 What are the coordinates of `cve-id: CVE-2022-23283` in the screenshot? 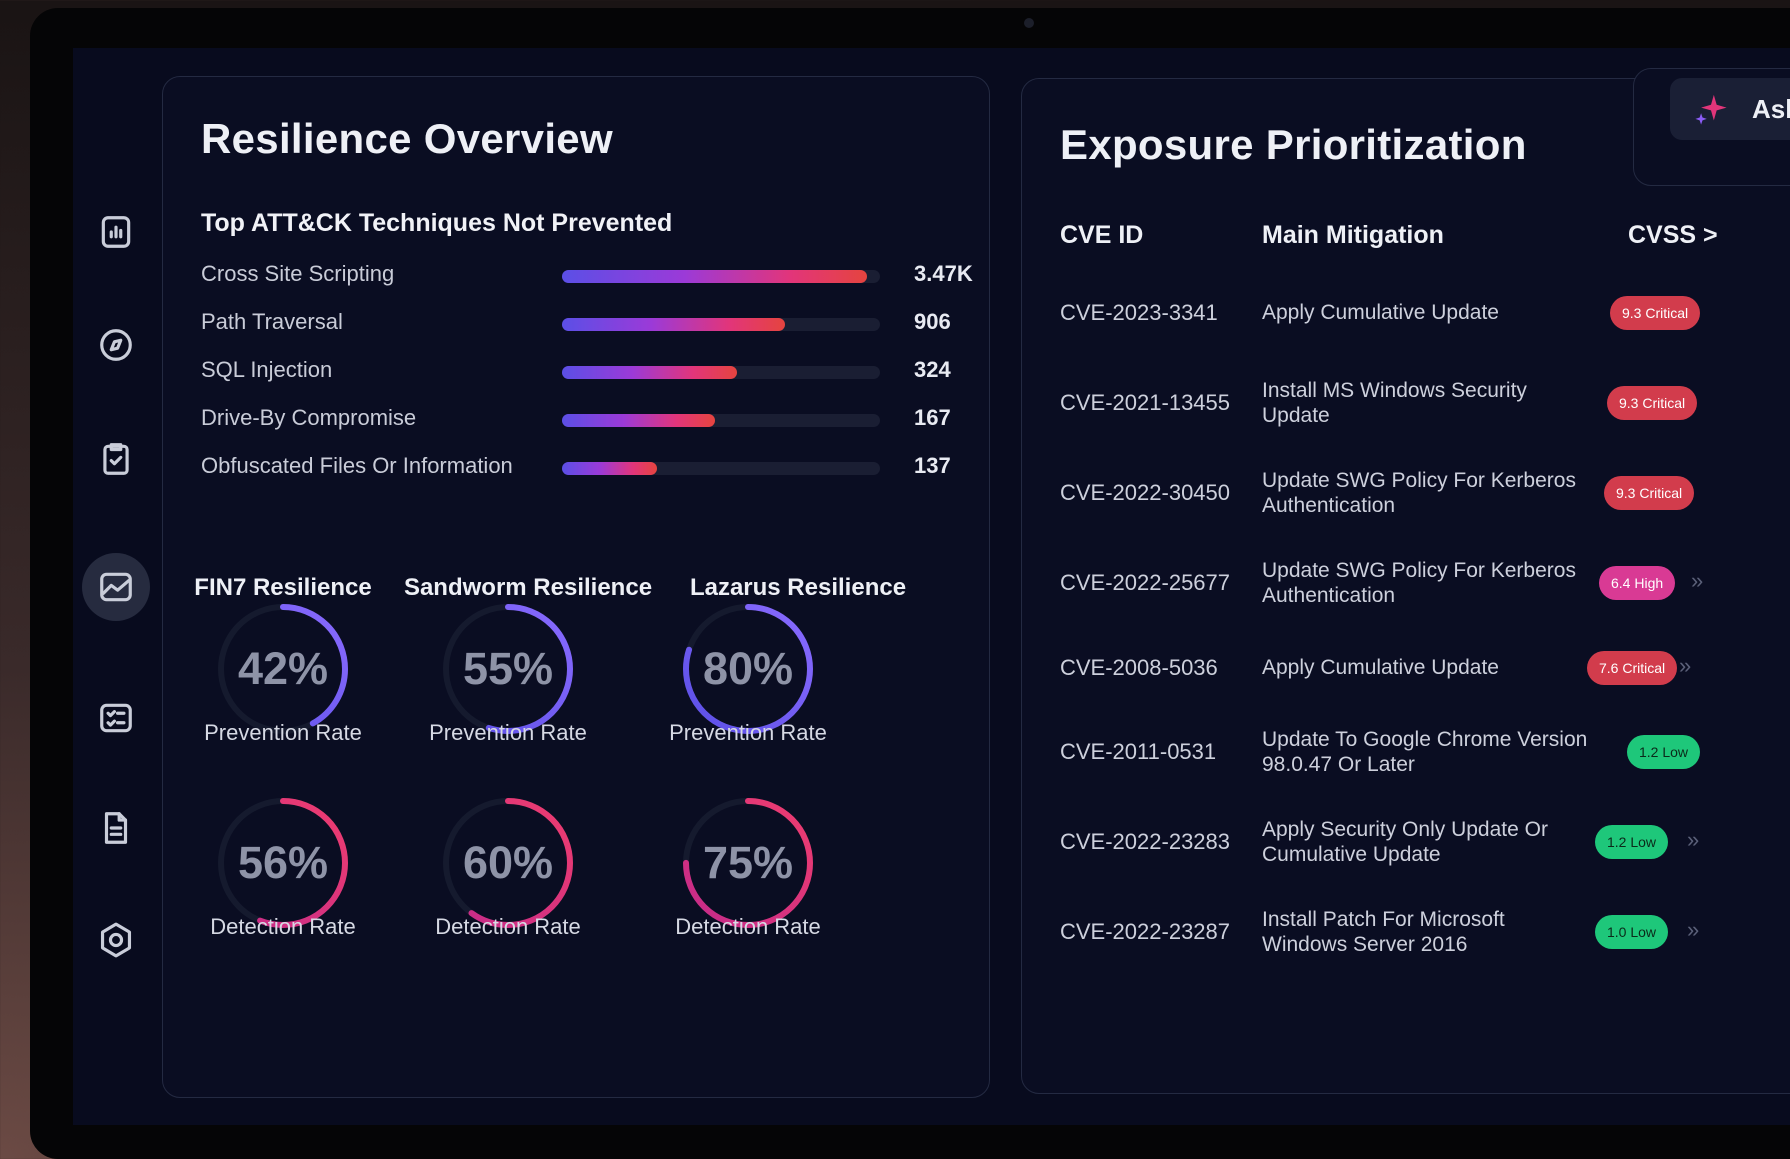 It's located at (1145, 842).